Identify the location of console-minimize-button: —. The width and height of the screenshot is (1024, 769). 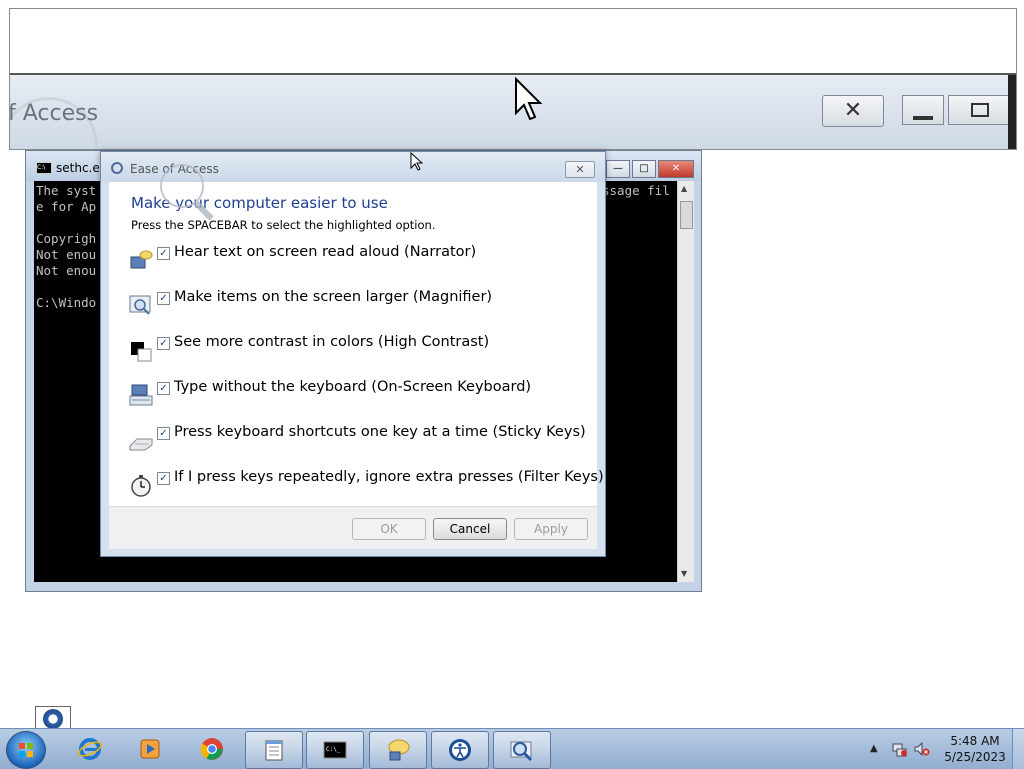
(618, 169).